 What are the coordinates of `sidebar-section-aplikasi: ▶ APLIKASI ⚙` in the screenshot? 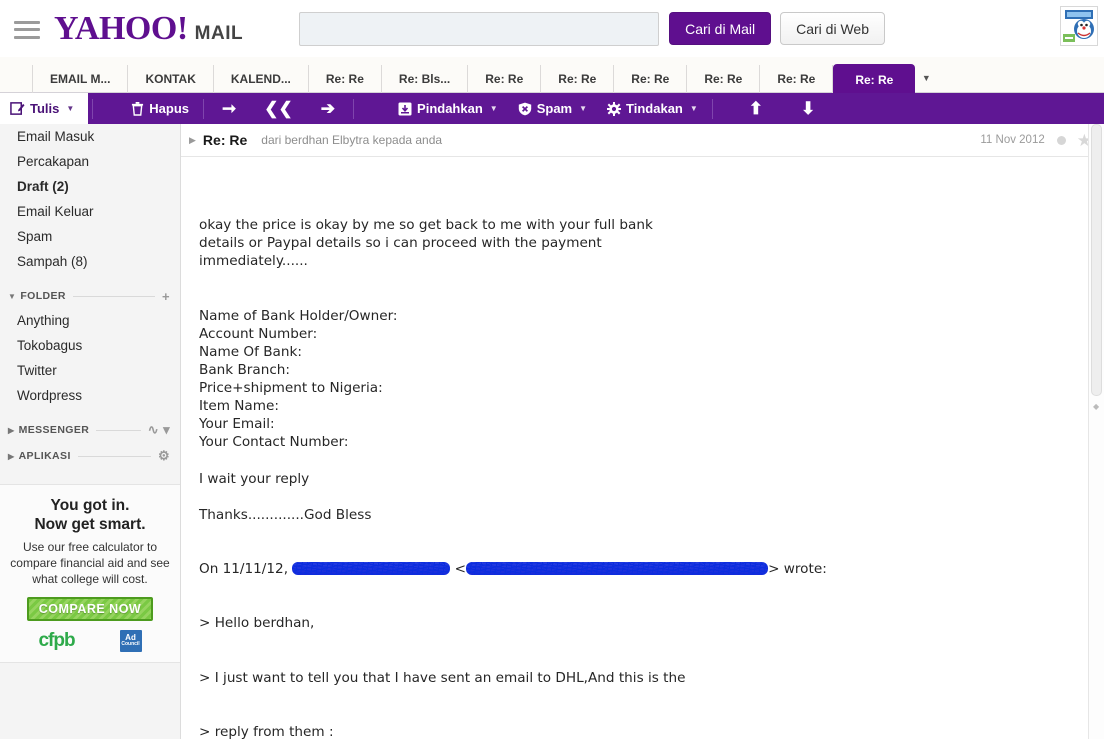 It's located at (90, 456).